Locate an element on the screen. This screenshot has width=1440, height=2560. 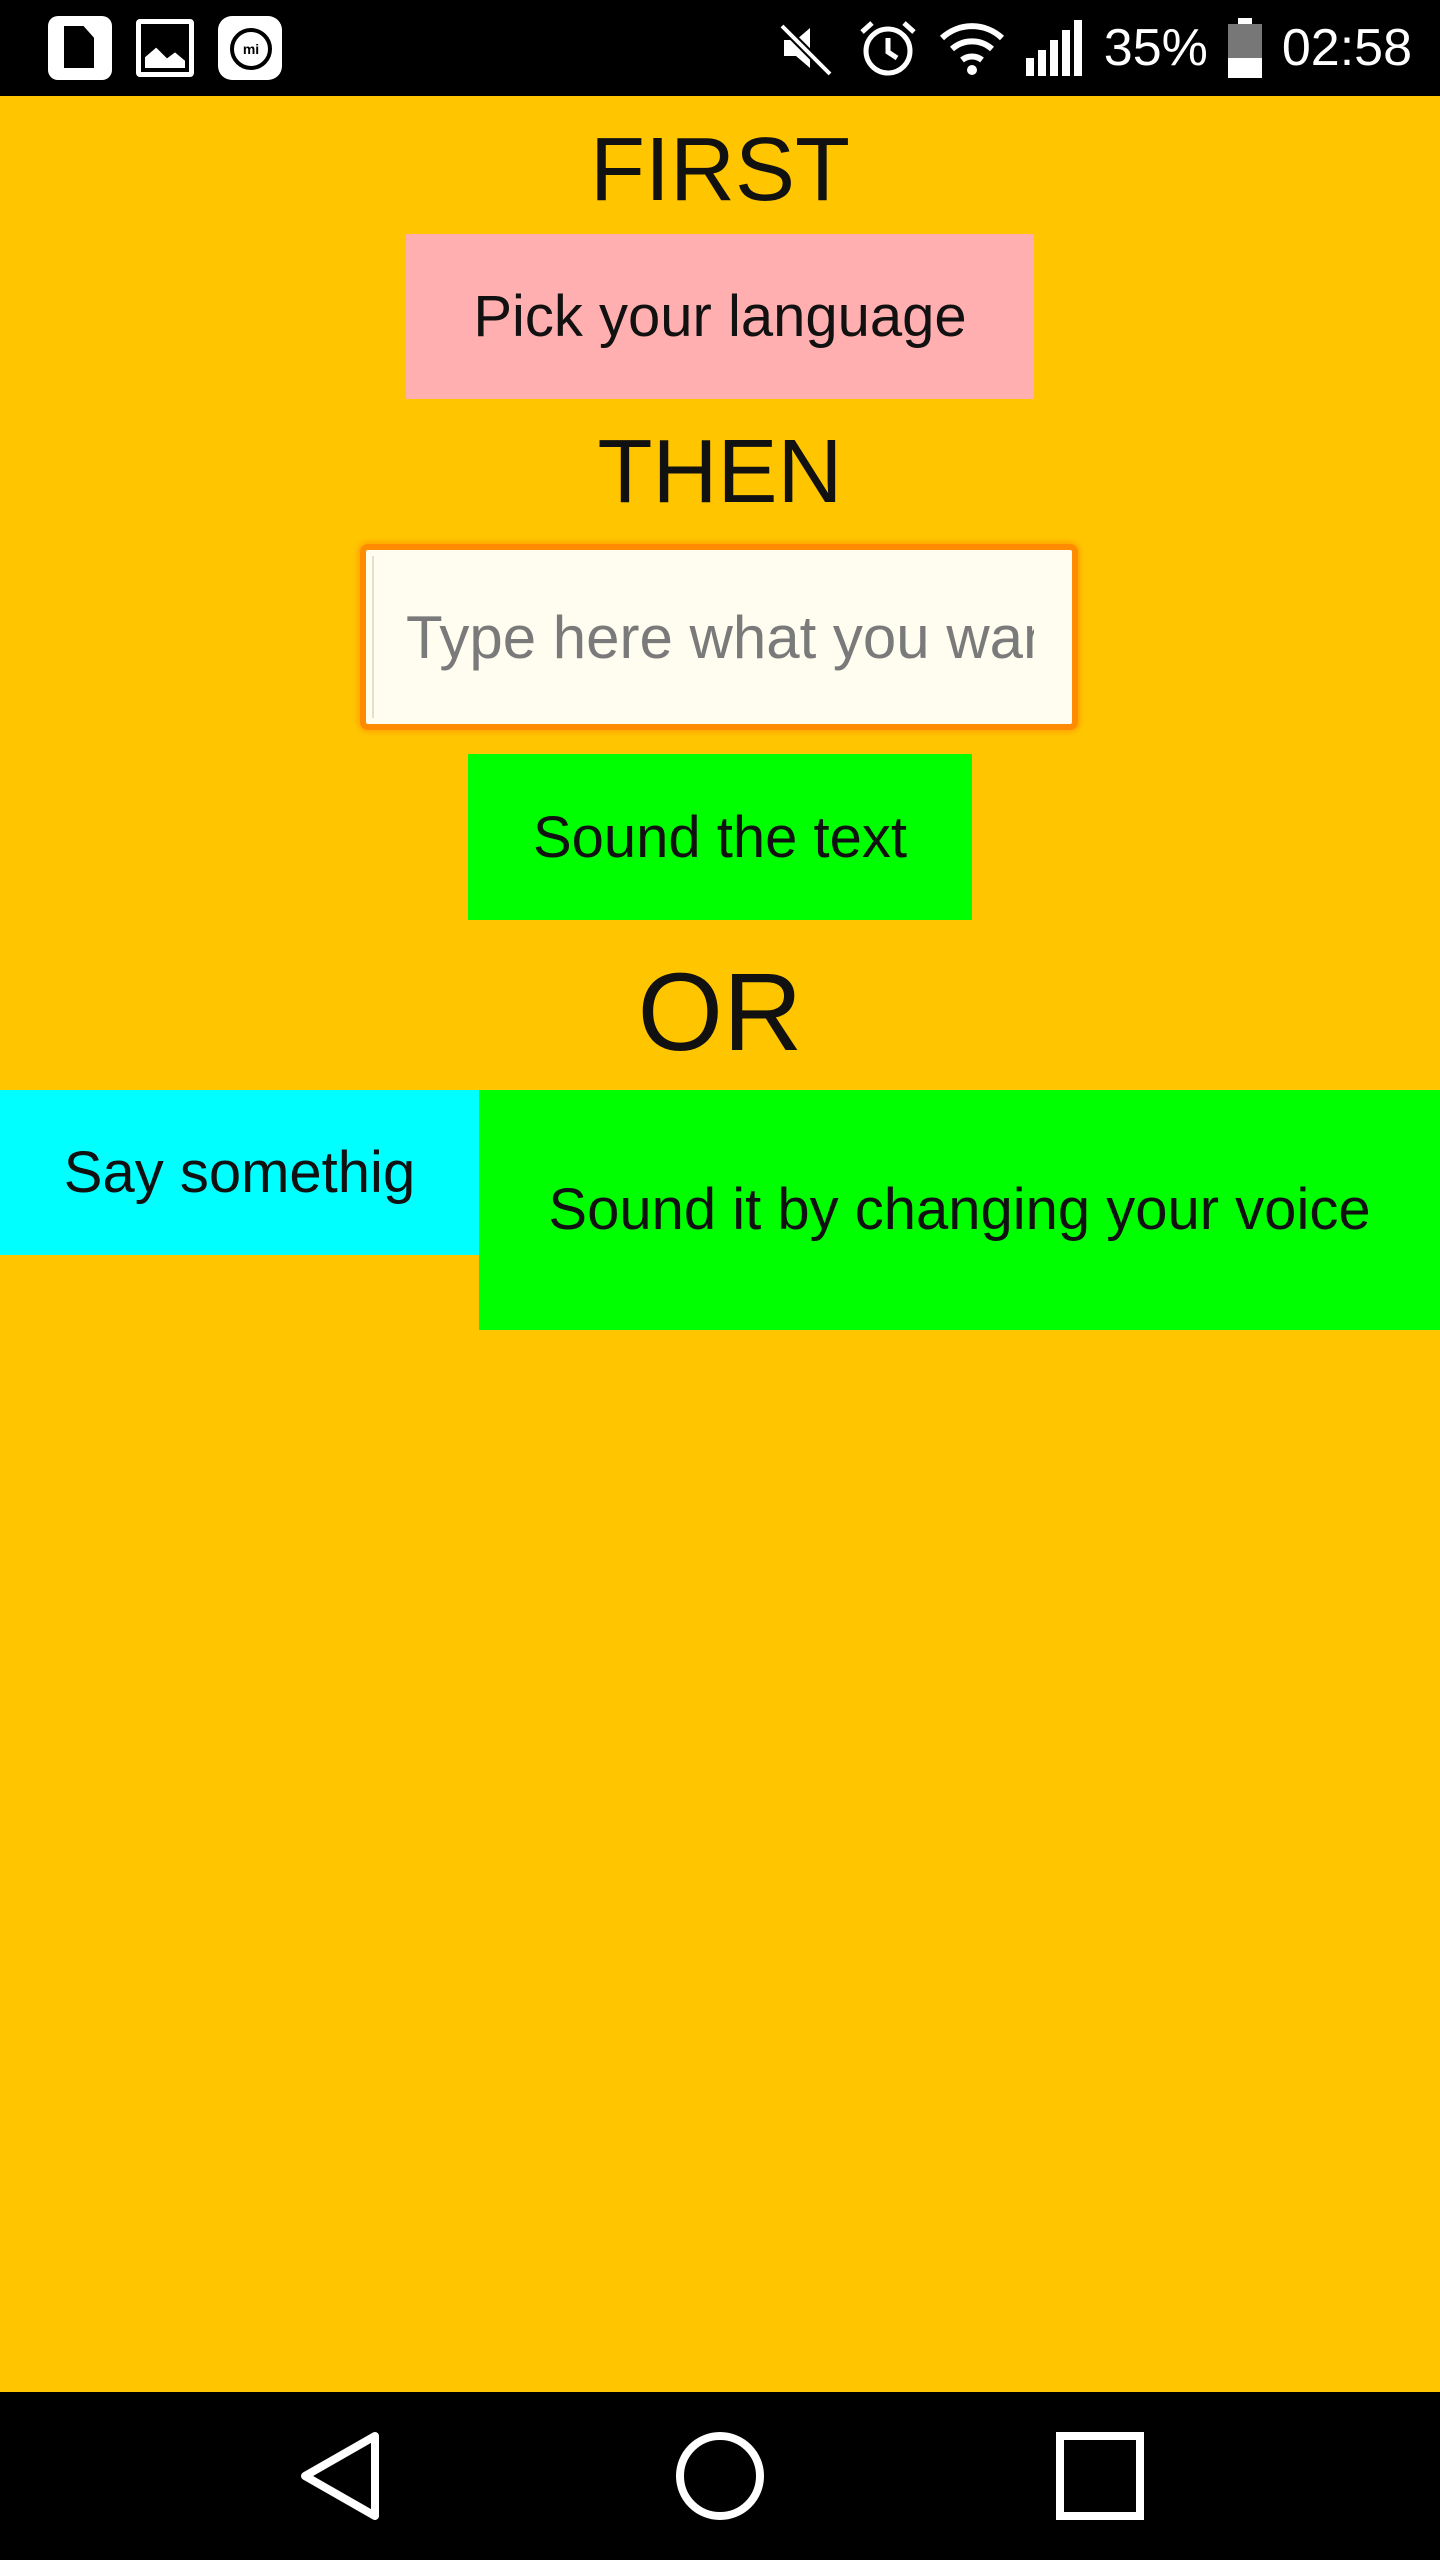
back-button is located at coordinates (340, 2476).